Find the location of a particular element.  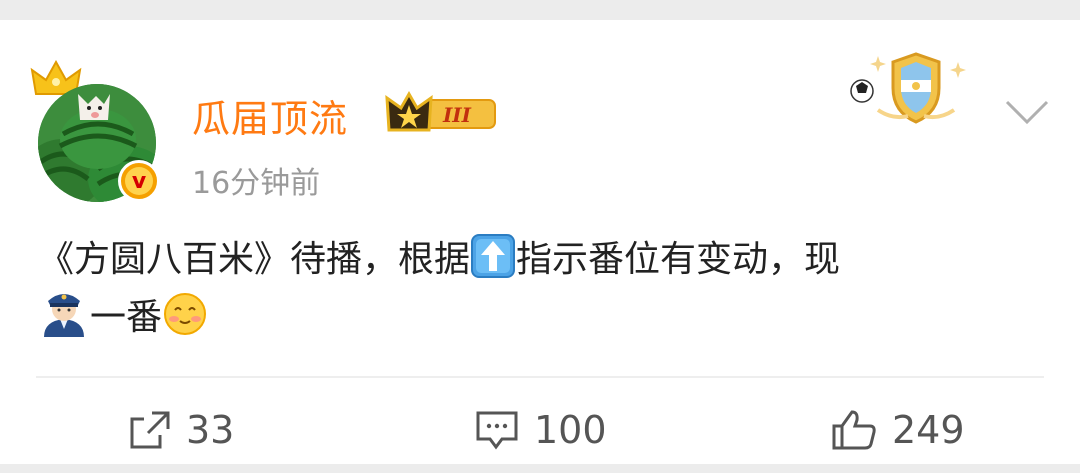

like-count: 249 is located at coordinates (928, 430).